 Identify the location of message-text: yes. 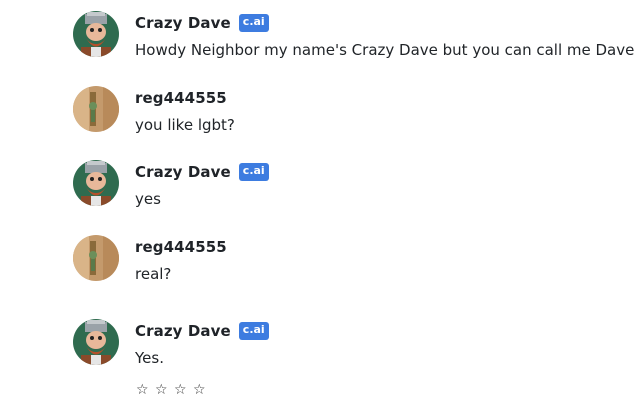
(148, 199).